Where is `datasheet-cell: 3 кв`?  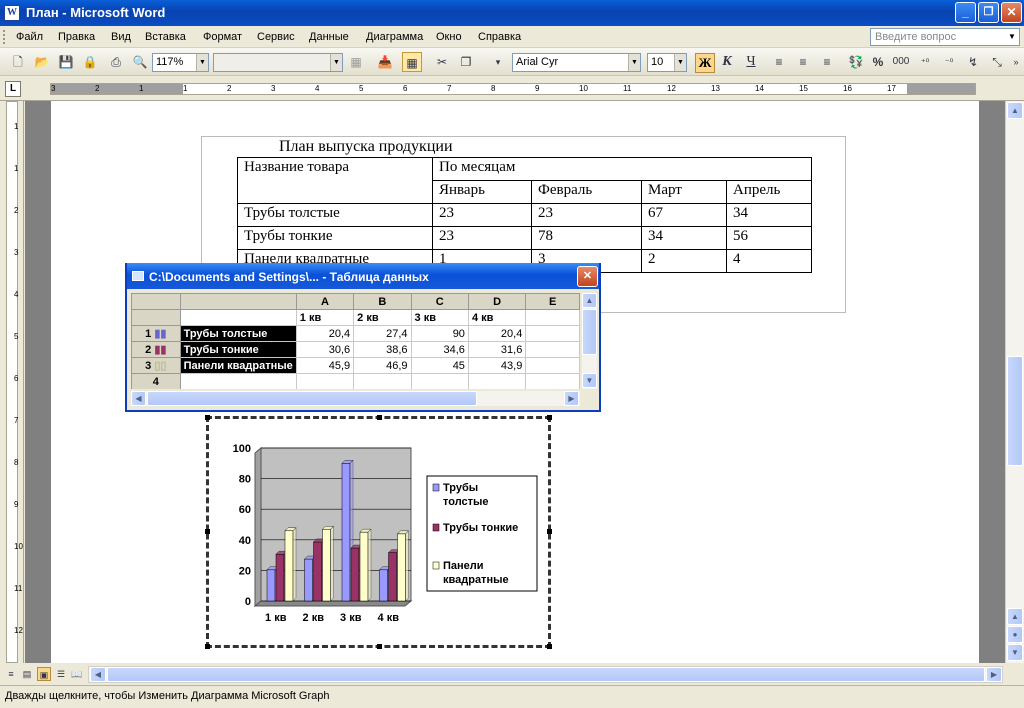 datasheet-cell: 3 кв is located at coordinates (439, 317).